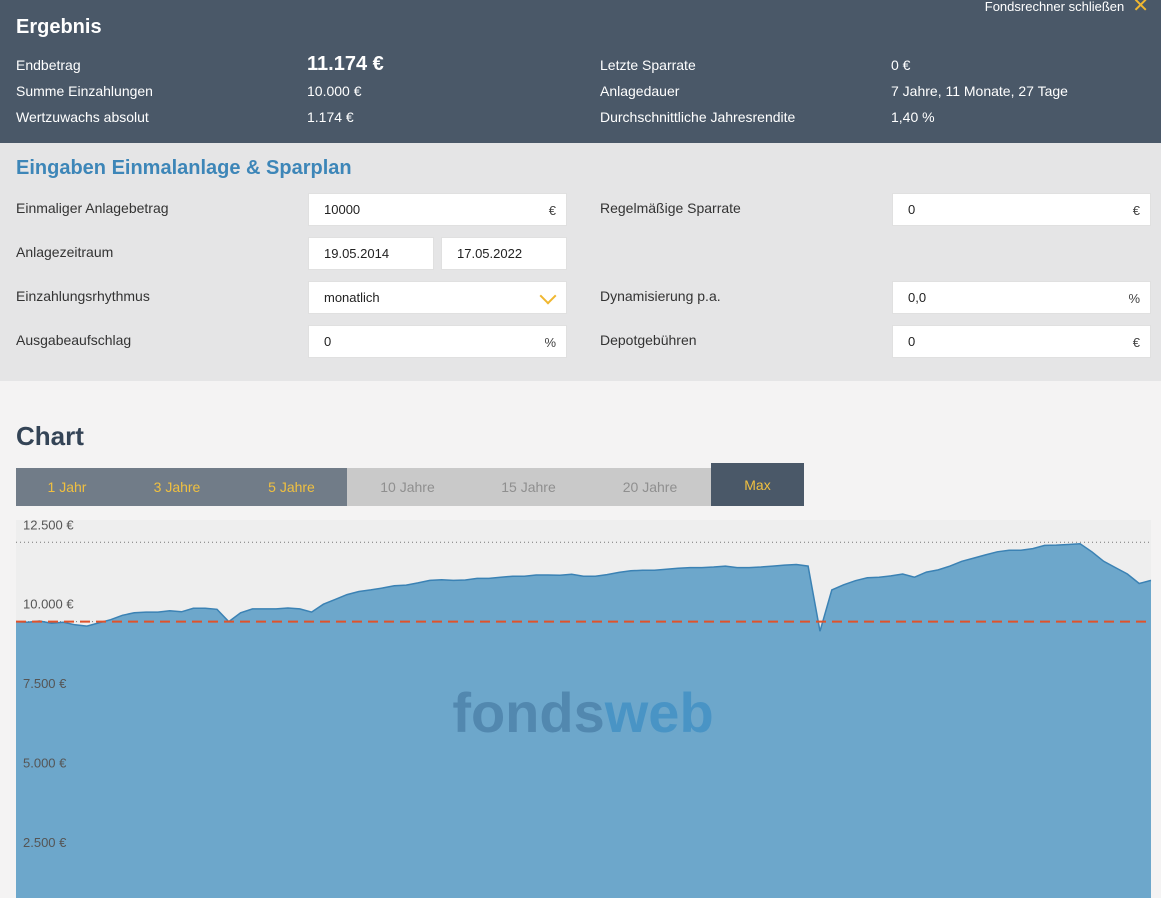  Describe the element at coordinates (92, 208) in the screenshot. I see `einmalbetrag-label: Einmaliger Anlagebetrag` at that location.